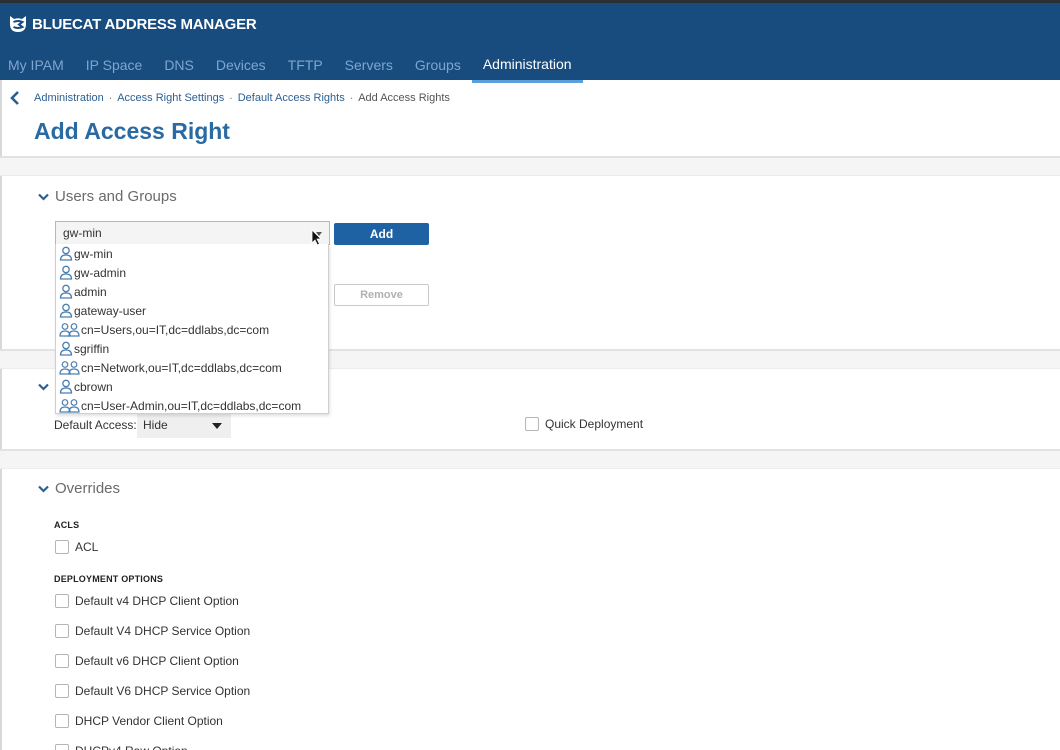 This screenshot has width=1060, height=750. I want to click on suggestion-item: sgriffin, so click(192, 348).